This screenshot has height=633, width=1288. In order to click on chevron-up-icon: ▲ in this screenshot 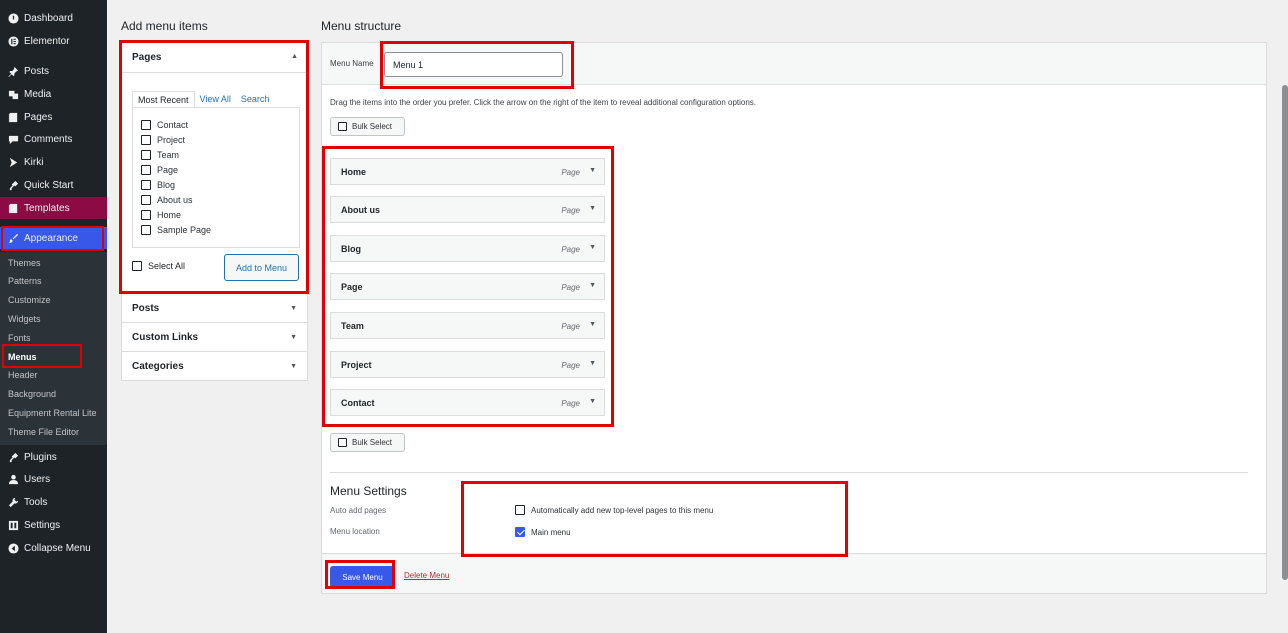, I will do `click(294, 56)`.